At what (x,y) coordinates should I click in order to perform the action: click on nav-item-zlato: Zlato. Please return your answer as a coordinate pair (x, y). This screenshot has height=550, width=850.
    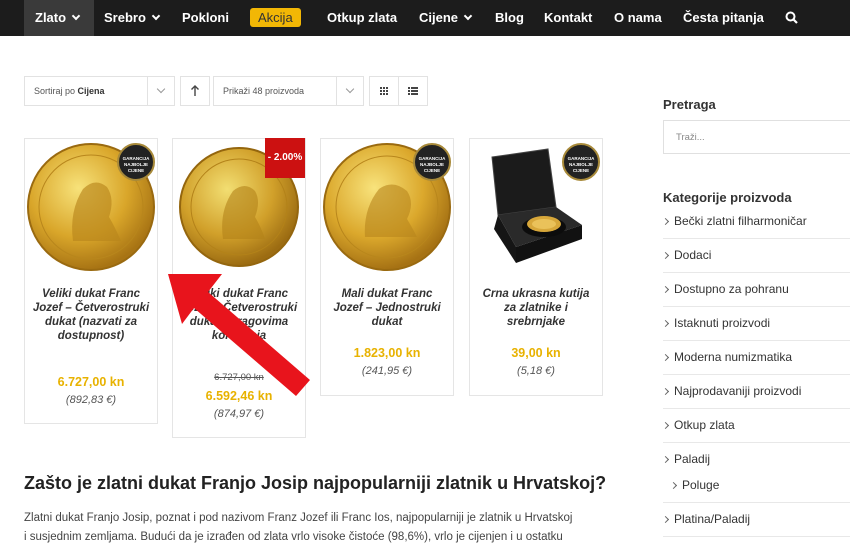
    Looking at the image, I should click on (59, 18).